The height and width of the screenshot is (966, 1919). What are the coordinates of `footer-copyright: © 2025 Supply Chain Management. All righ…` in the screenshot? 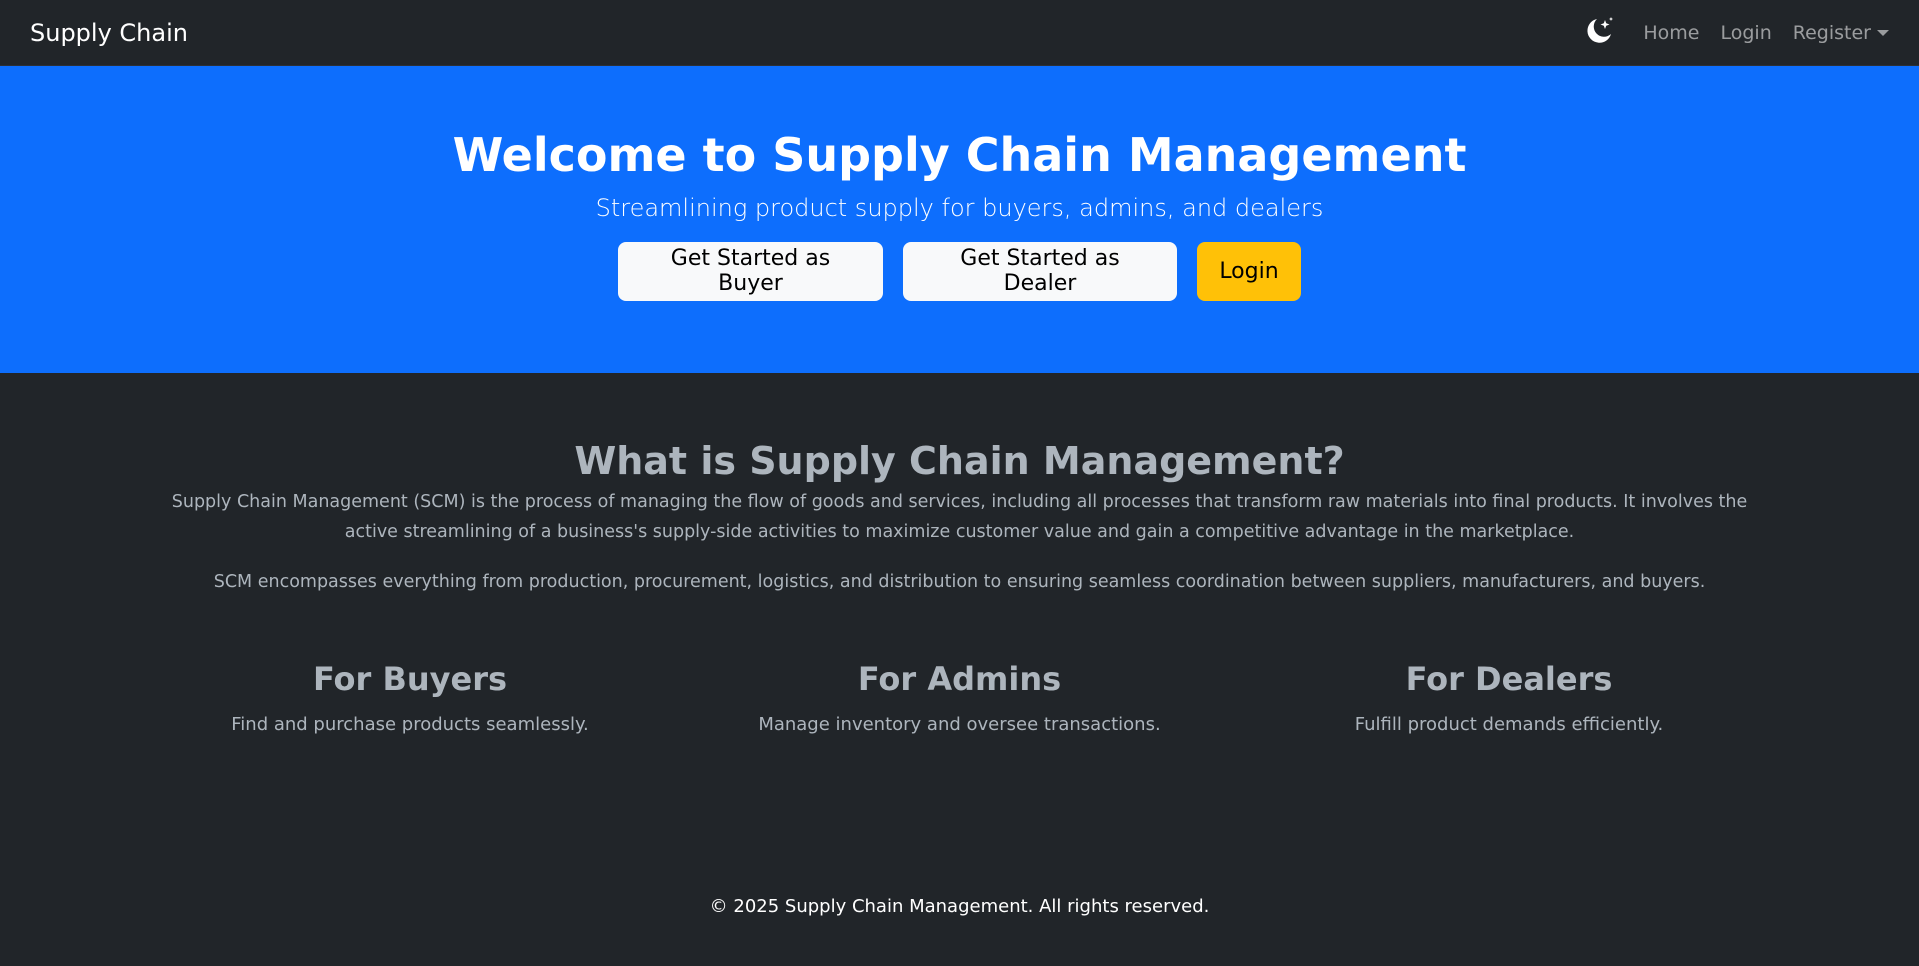 It's located at (959, 906).